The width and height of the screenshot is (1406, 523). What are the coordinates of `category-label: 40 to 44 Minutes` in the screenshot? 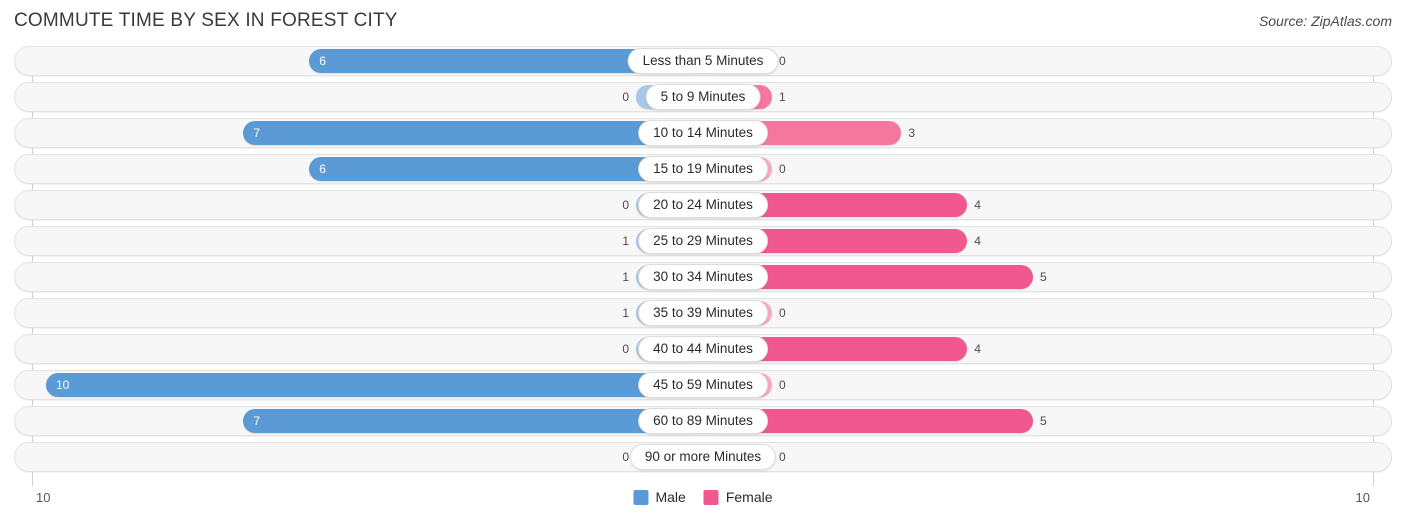 It's located at (703, 349).